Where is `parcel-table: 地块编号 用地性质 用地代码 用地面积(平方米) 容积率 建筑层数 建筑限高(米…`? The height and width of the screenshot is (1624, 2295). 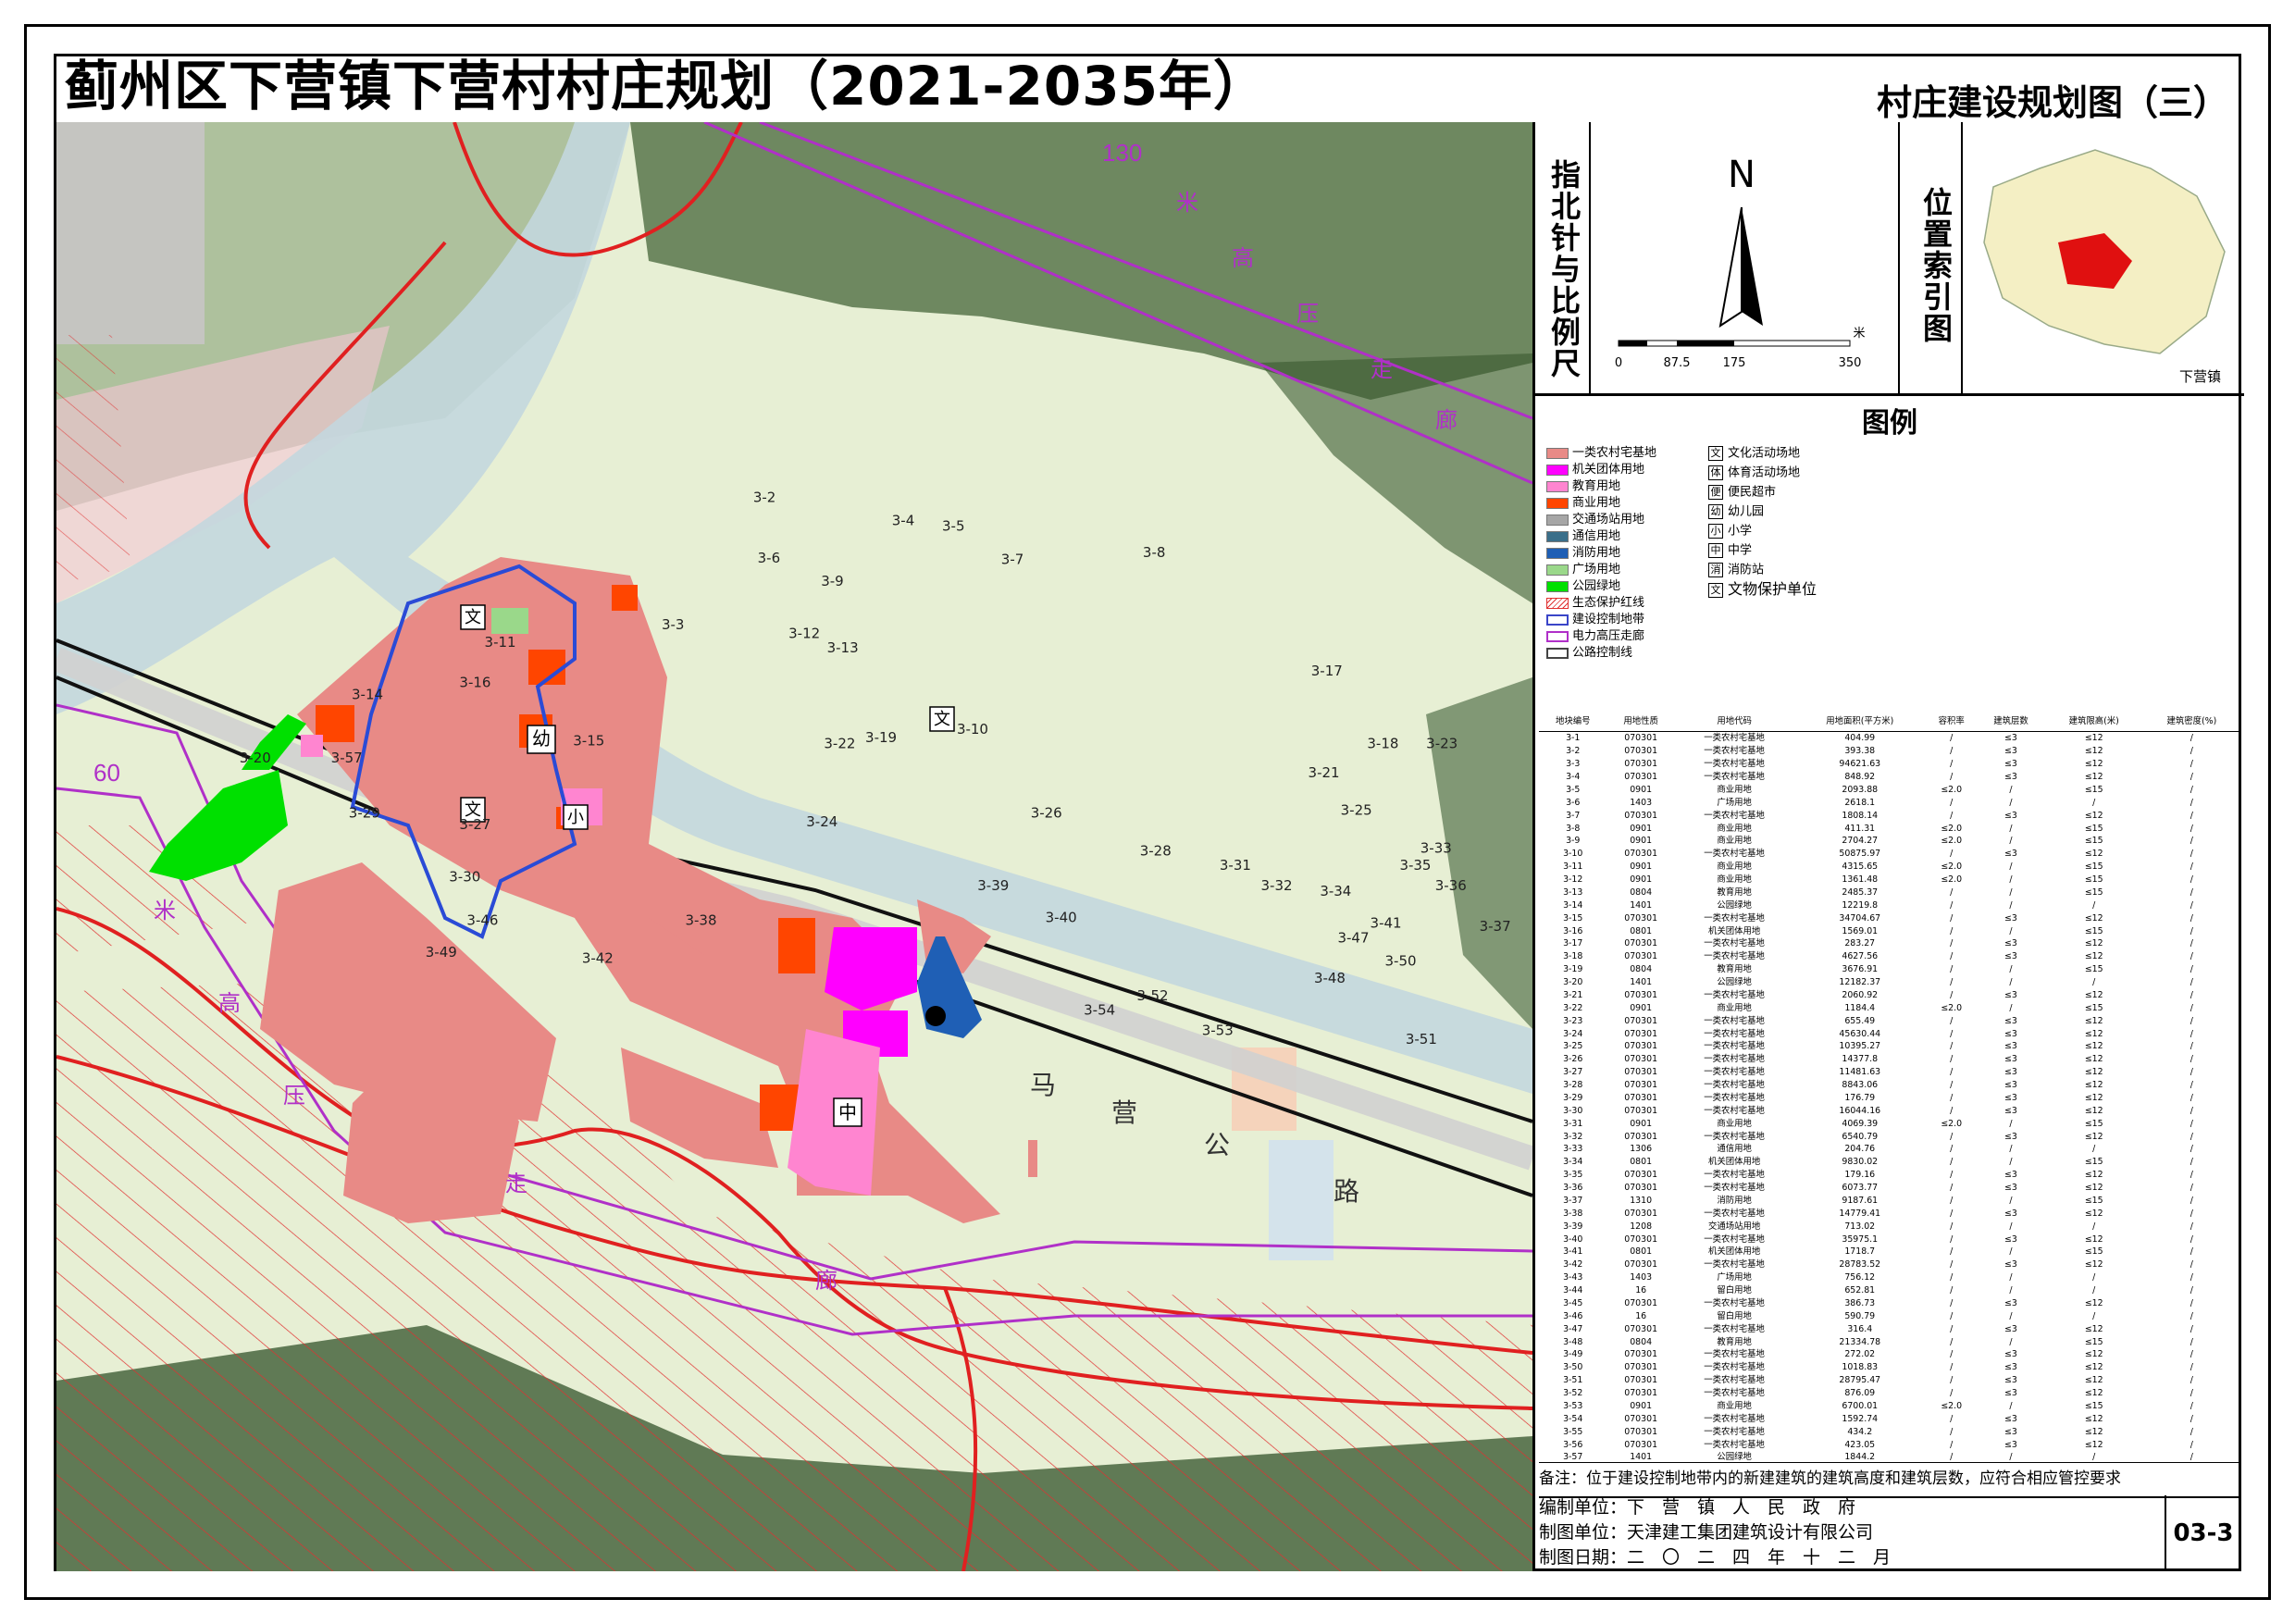
parcel-table: 地块编号 用地性质 用地代码 用地面积(平方米) 容积率 建筑层数 建筑限高(米… is located at coordinates (1890, 1086).